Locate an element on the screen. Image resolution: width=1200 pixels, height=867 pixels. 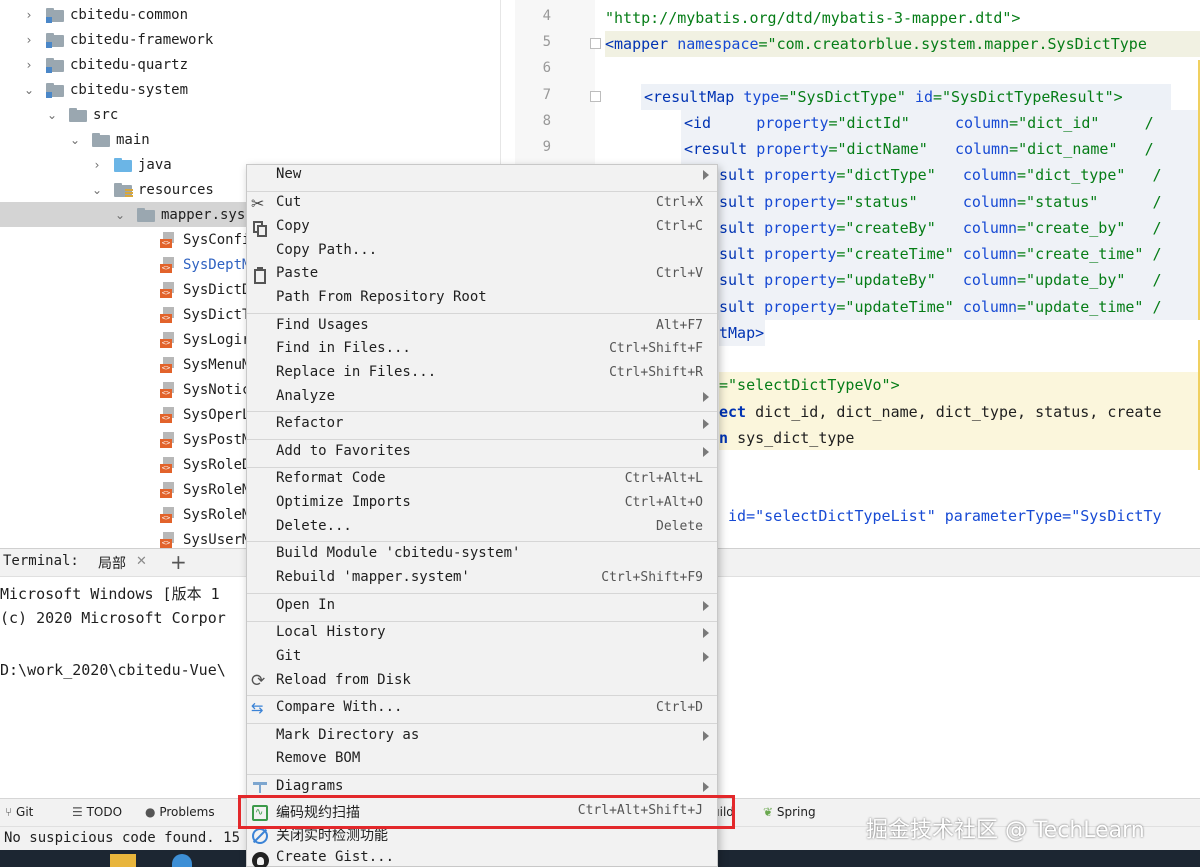
menu-item-reload-from-disk: ⟳ Reload from Disk is located at coordinates (482, 683).